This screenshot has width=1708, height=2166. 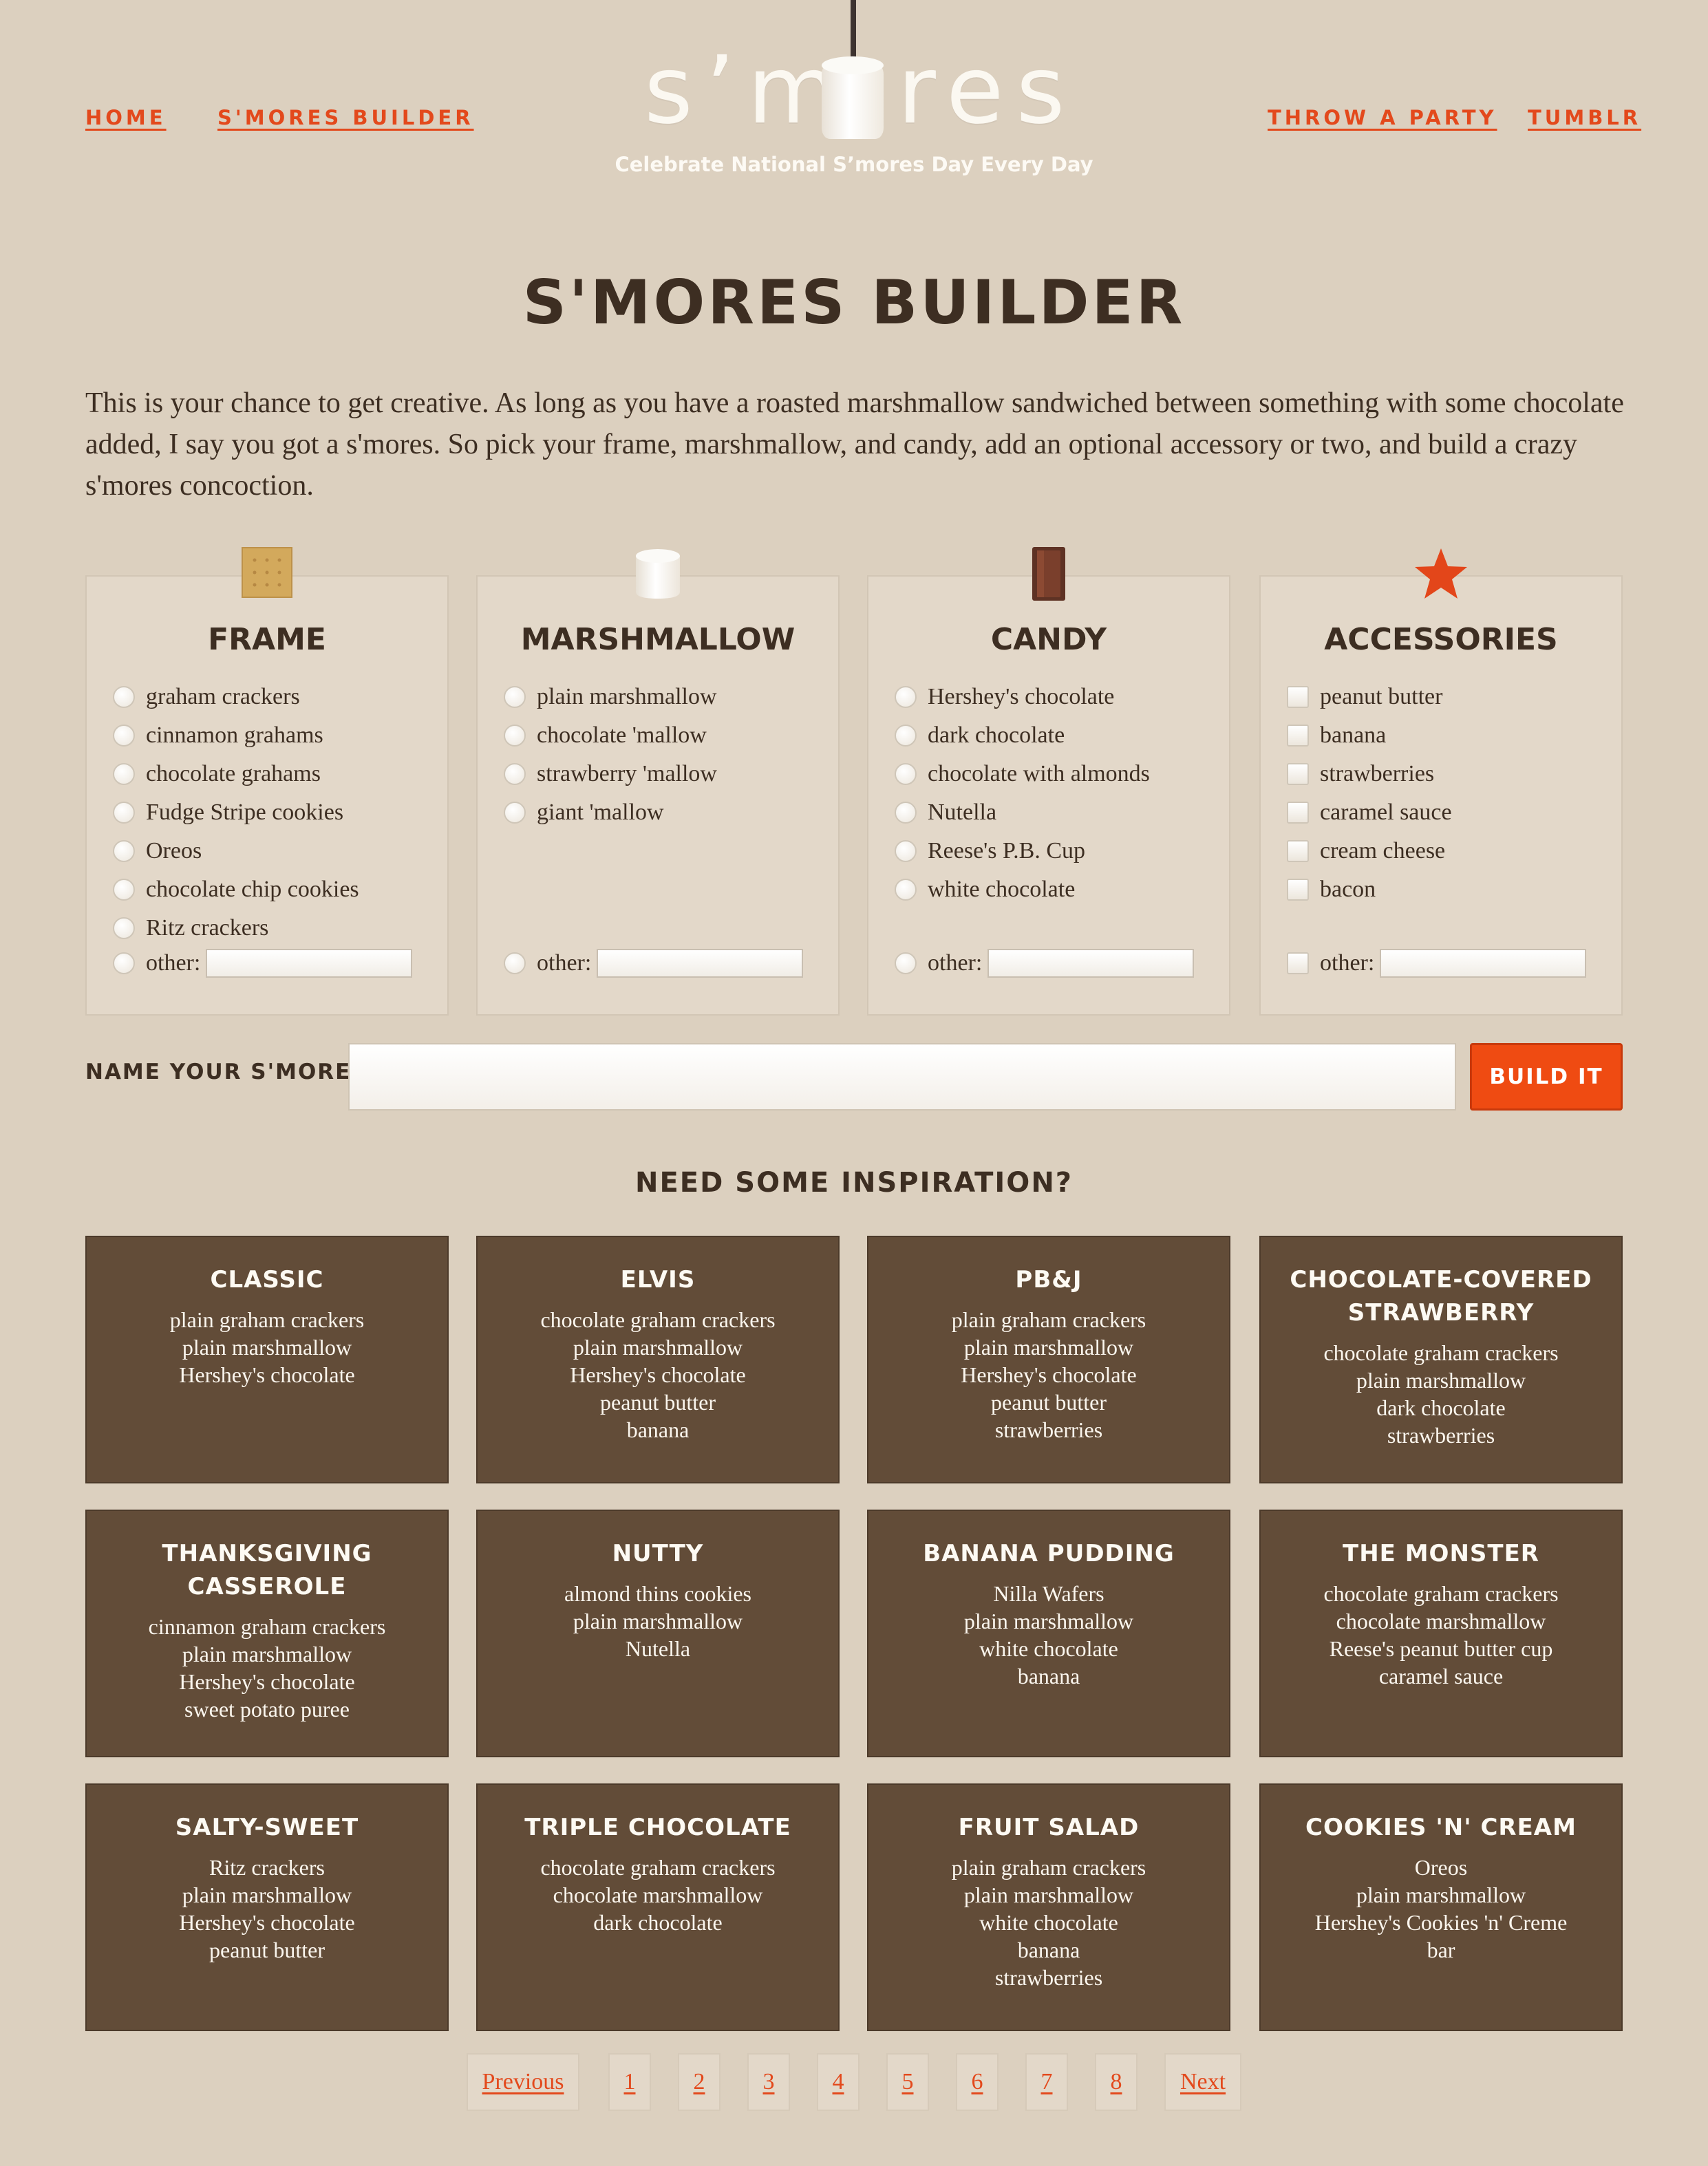 What do you see at coordinates (1584, 117) in the screenshot?
I see `nav-link-tumblr: TUMBLR` at bounding box center [1584, 117].